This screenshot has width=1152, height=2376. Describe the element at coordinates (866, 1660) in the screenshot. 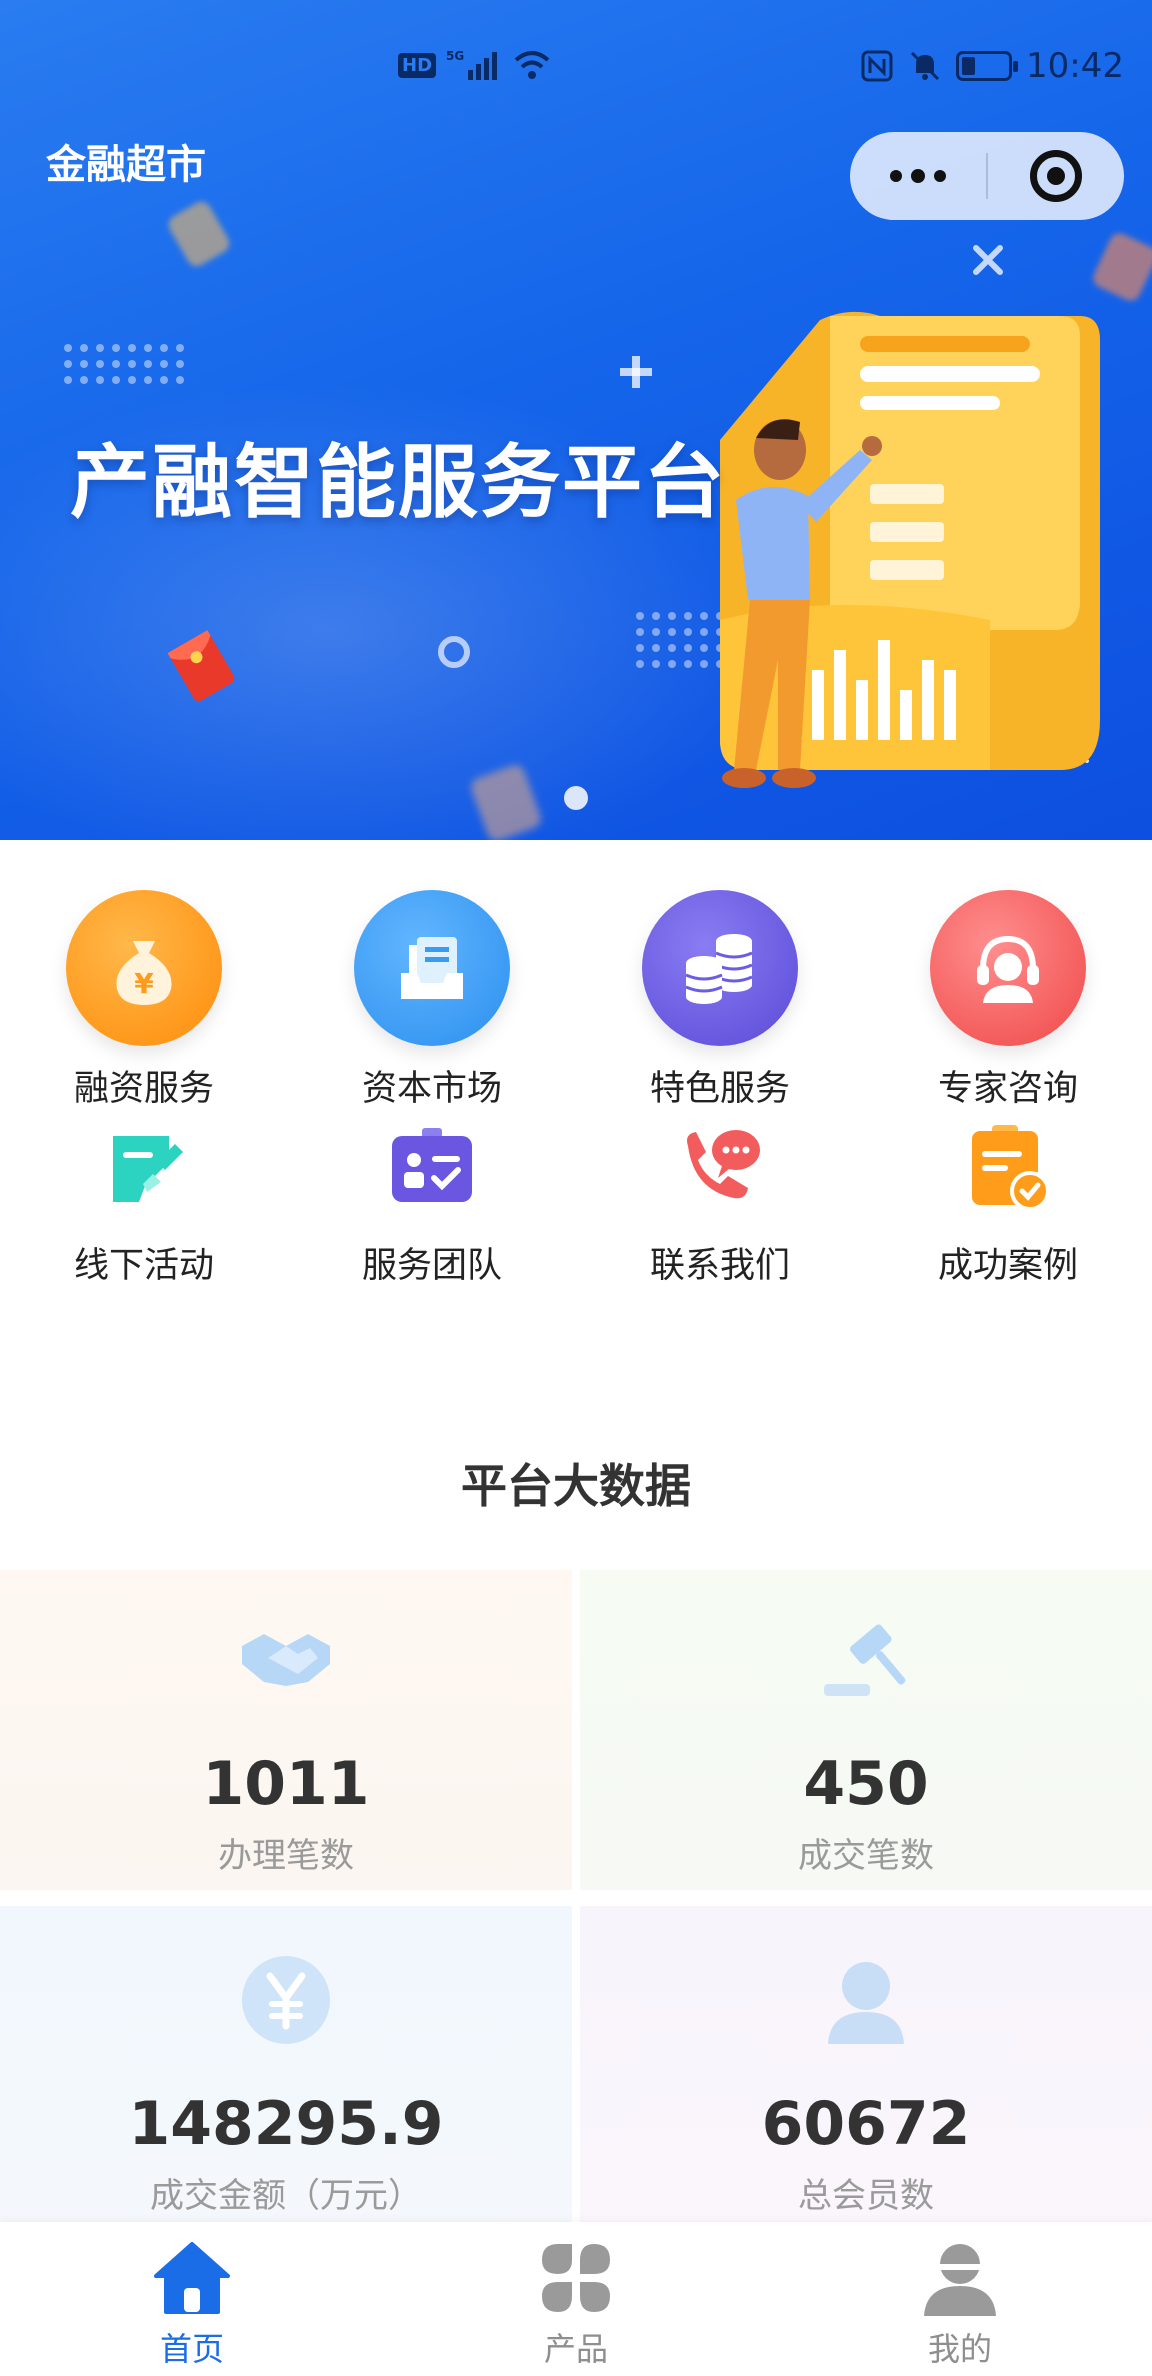

I see `gavel-icon` at that location.